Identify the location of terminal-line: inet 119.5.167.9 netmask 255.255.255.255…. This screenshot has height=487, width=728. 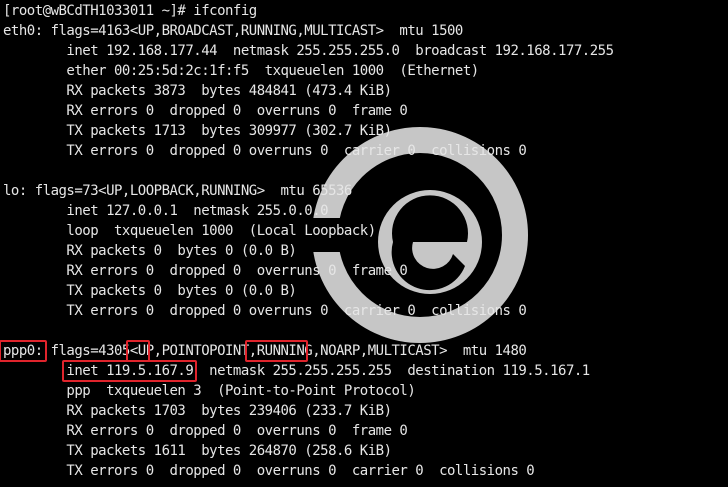
(296, 371).